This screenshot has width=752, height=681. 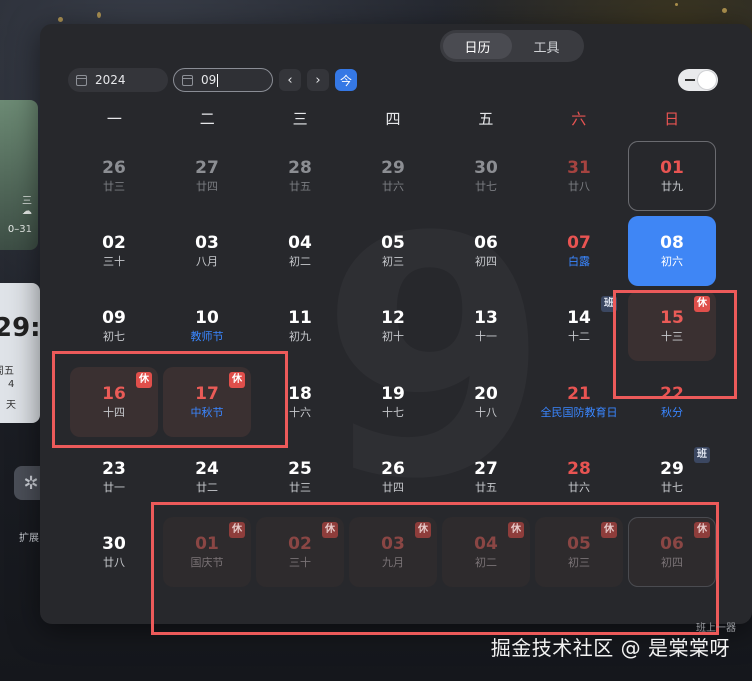 I want to click on lunar-date: 初三, so click(x=393, y=262).